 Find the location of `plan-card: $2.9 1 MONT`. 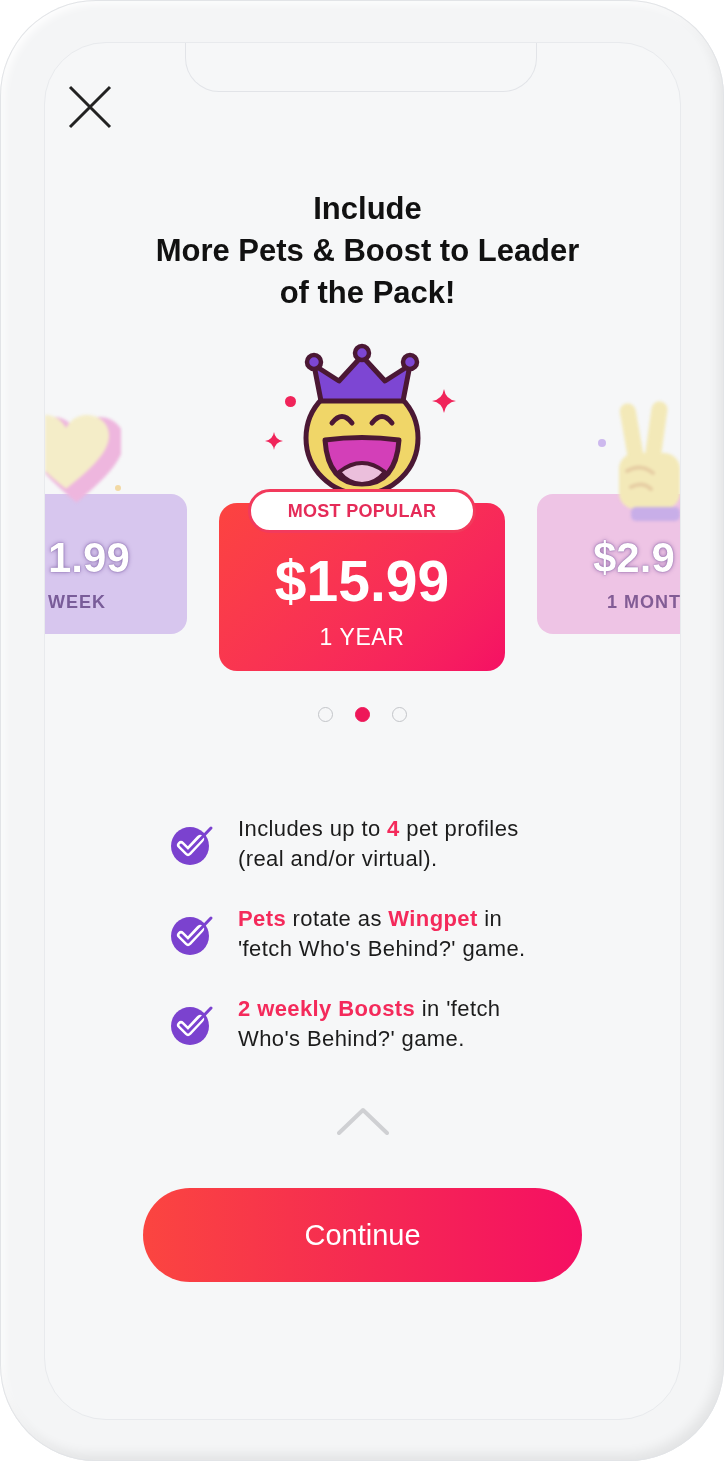

plan-card: $2.9 1 MONT is located at coordinates (608, 564).